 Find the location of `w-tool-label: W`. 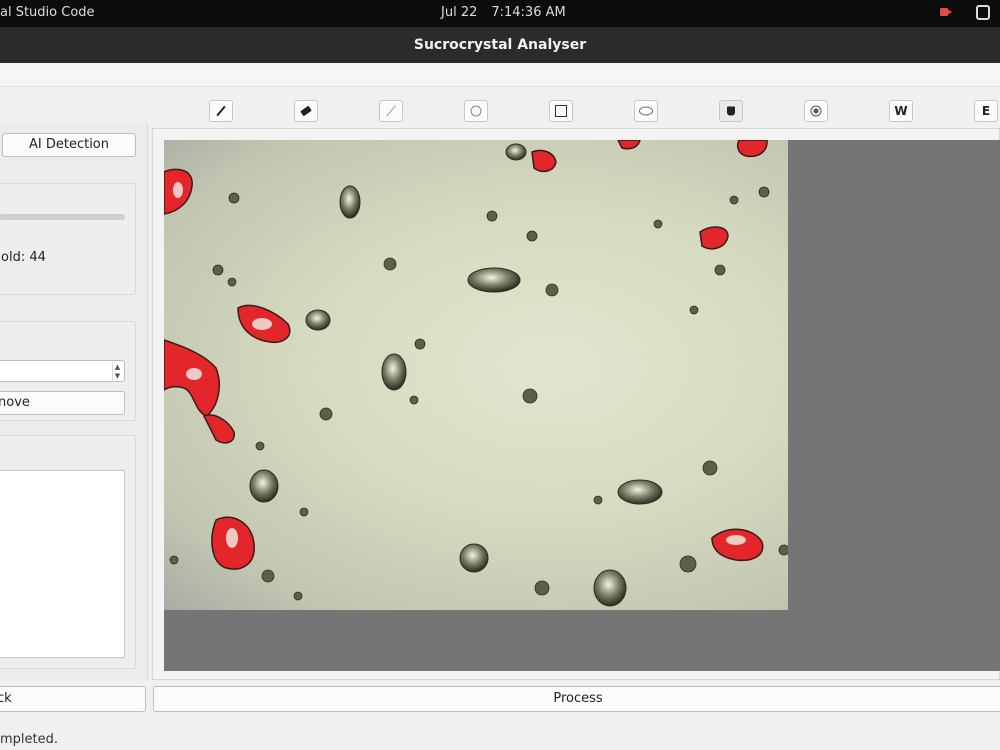

w-tool-label: W is located at coordinates (901, 111).